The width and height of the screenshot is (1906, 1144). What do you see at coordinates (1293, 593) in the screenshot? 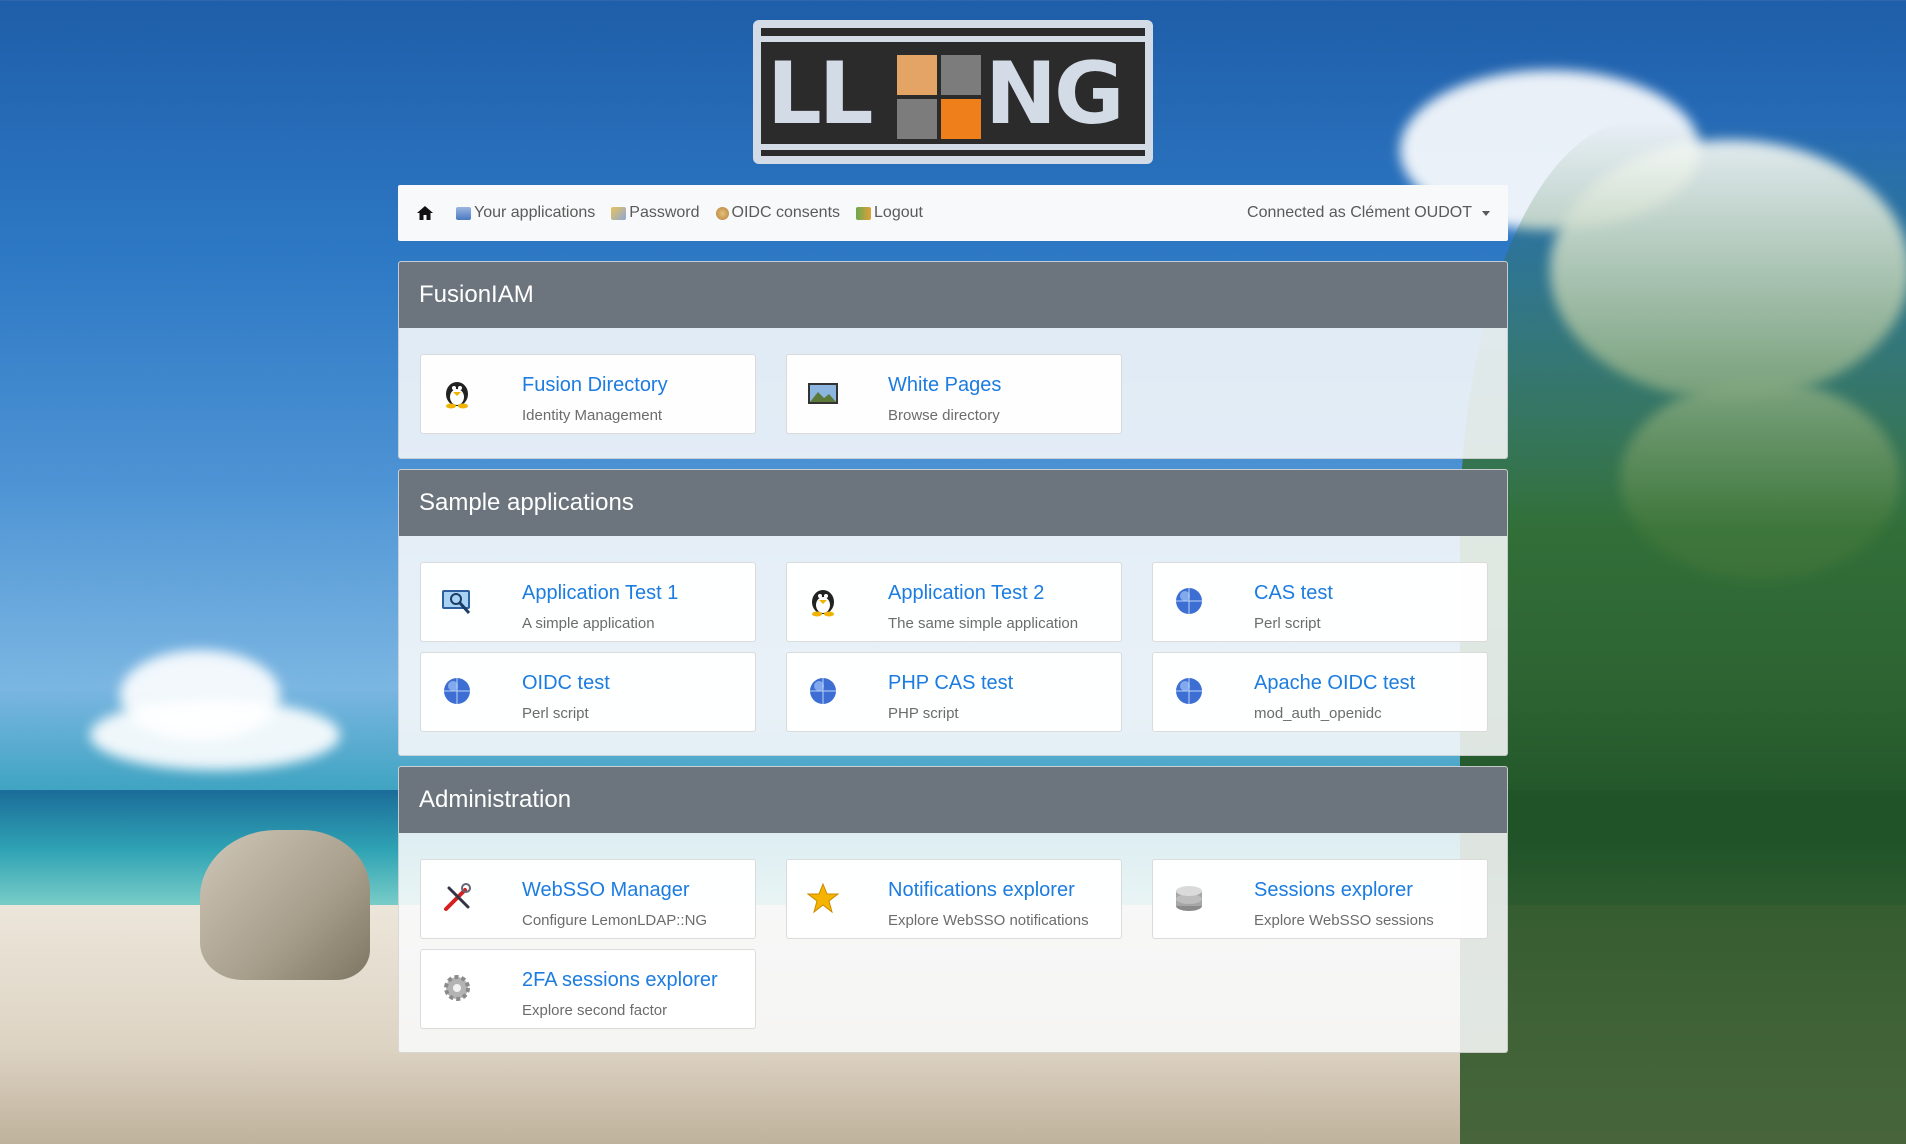
I see `app-name: CAS test` at bounding box center [1293, 593].